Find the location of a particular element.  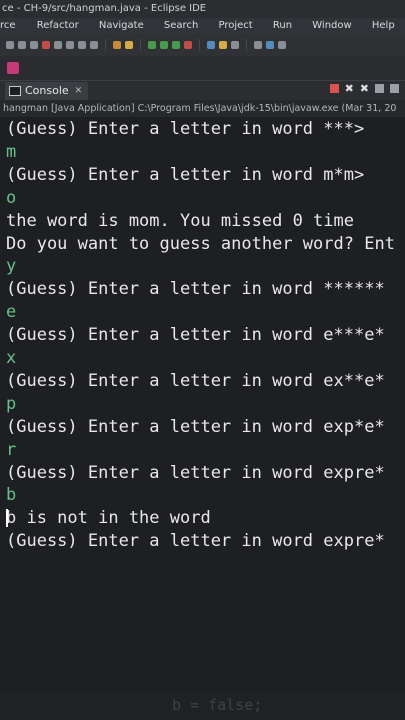

remove-all-terminated-icon: ✖ is located at coordinates (364, 88).